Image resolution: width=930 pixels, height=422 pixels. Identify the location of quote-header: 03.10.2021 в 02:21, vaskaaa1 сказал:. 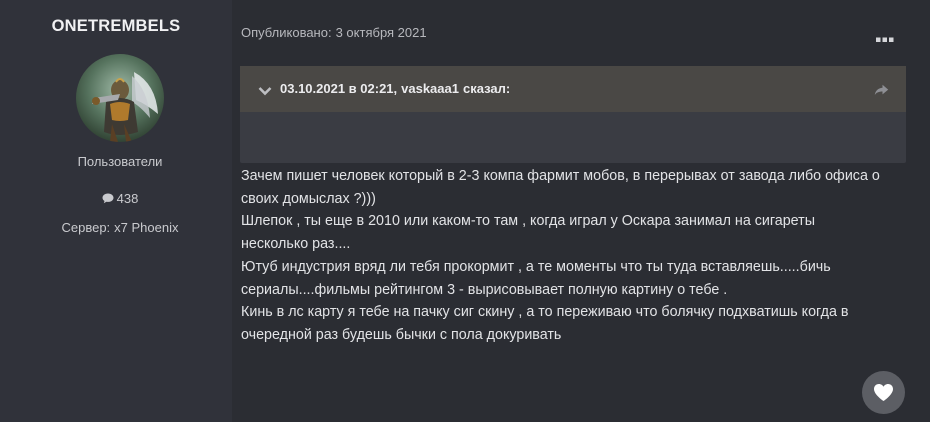
(573, 89).